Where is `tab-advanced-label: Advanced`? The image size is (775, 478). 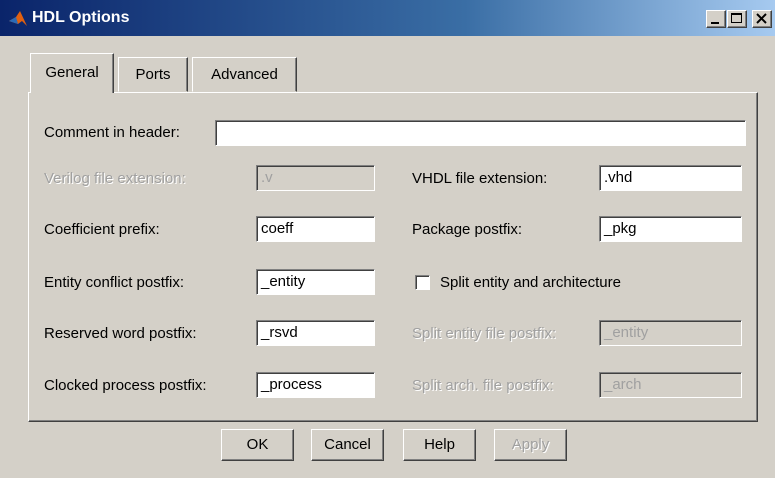
tab-advanced-label: Advanced is located at coordinates (244, 74).